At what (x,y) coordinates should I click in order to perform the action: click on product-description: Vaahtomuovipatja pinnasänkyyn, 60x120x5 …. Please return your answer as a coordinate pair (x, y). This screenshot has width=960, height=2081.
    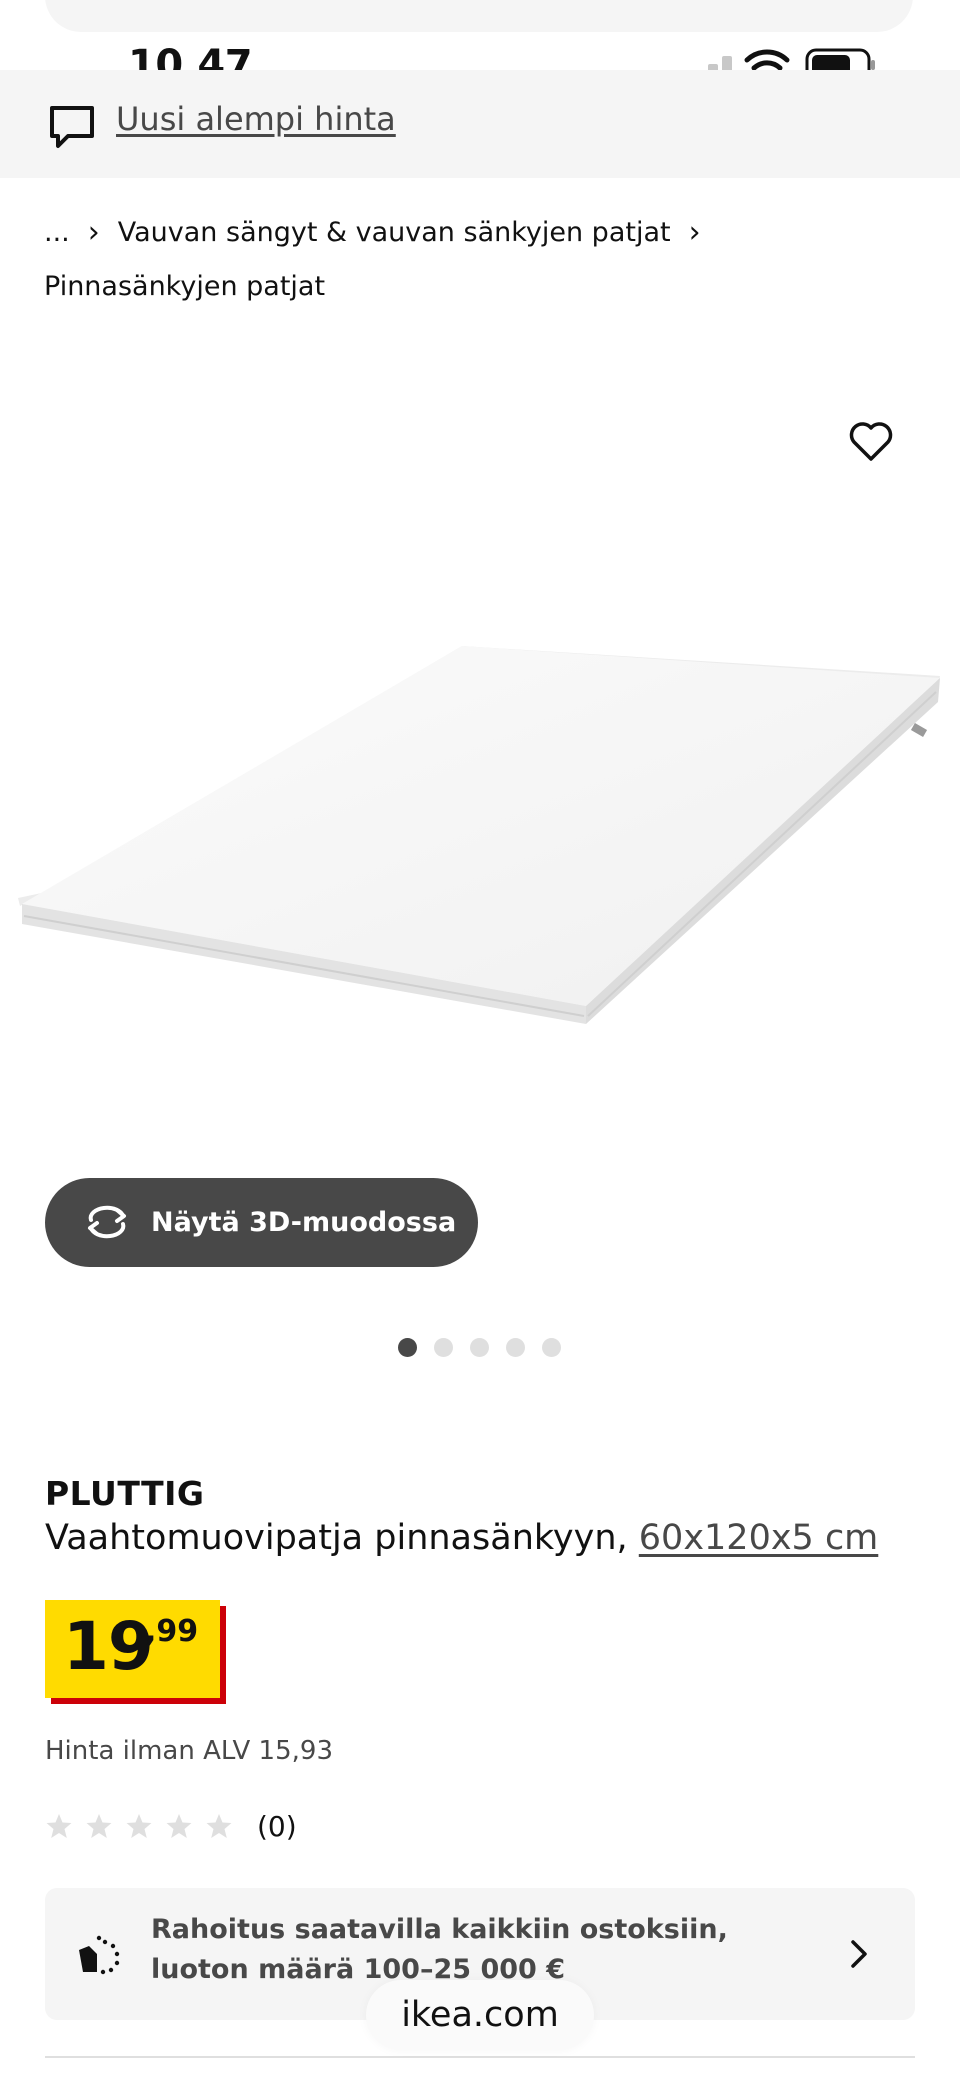
    Looking at the image, I should click on (461, 1538).